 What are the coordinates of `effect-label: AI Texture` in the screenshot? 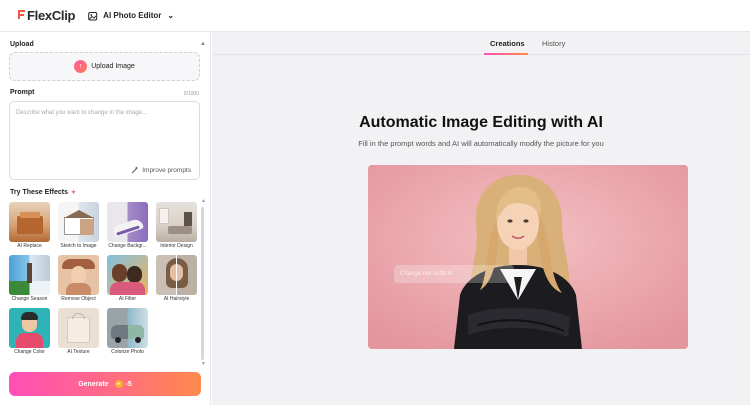 It's located at (78, 352).